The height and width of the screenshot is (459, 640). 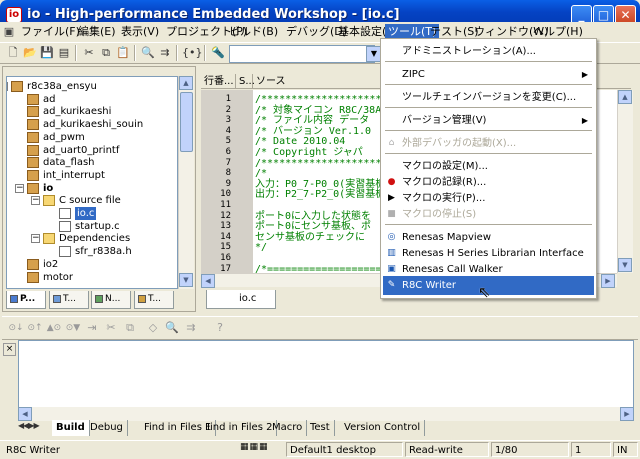 What do you see at coordinates (16, 328) in the screenshot?
I see `toggle-bookmark-icon: ⊙↓` at bounding box center [16, 328].